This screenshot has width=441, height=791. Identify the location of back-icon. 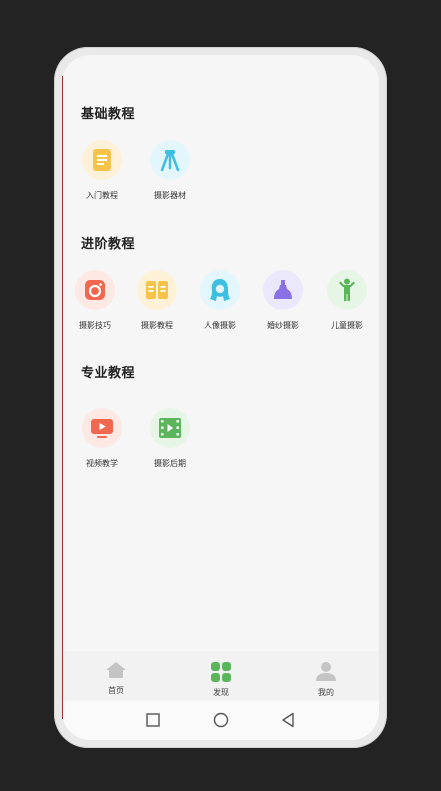
(288, 720).